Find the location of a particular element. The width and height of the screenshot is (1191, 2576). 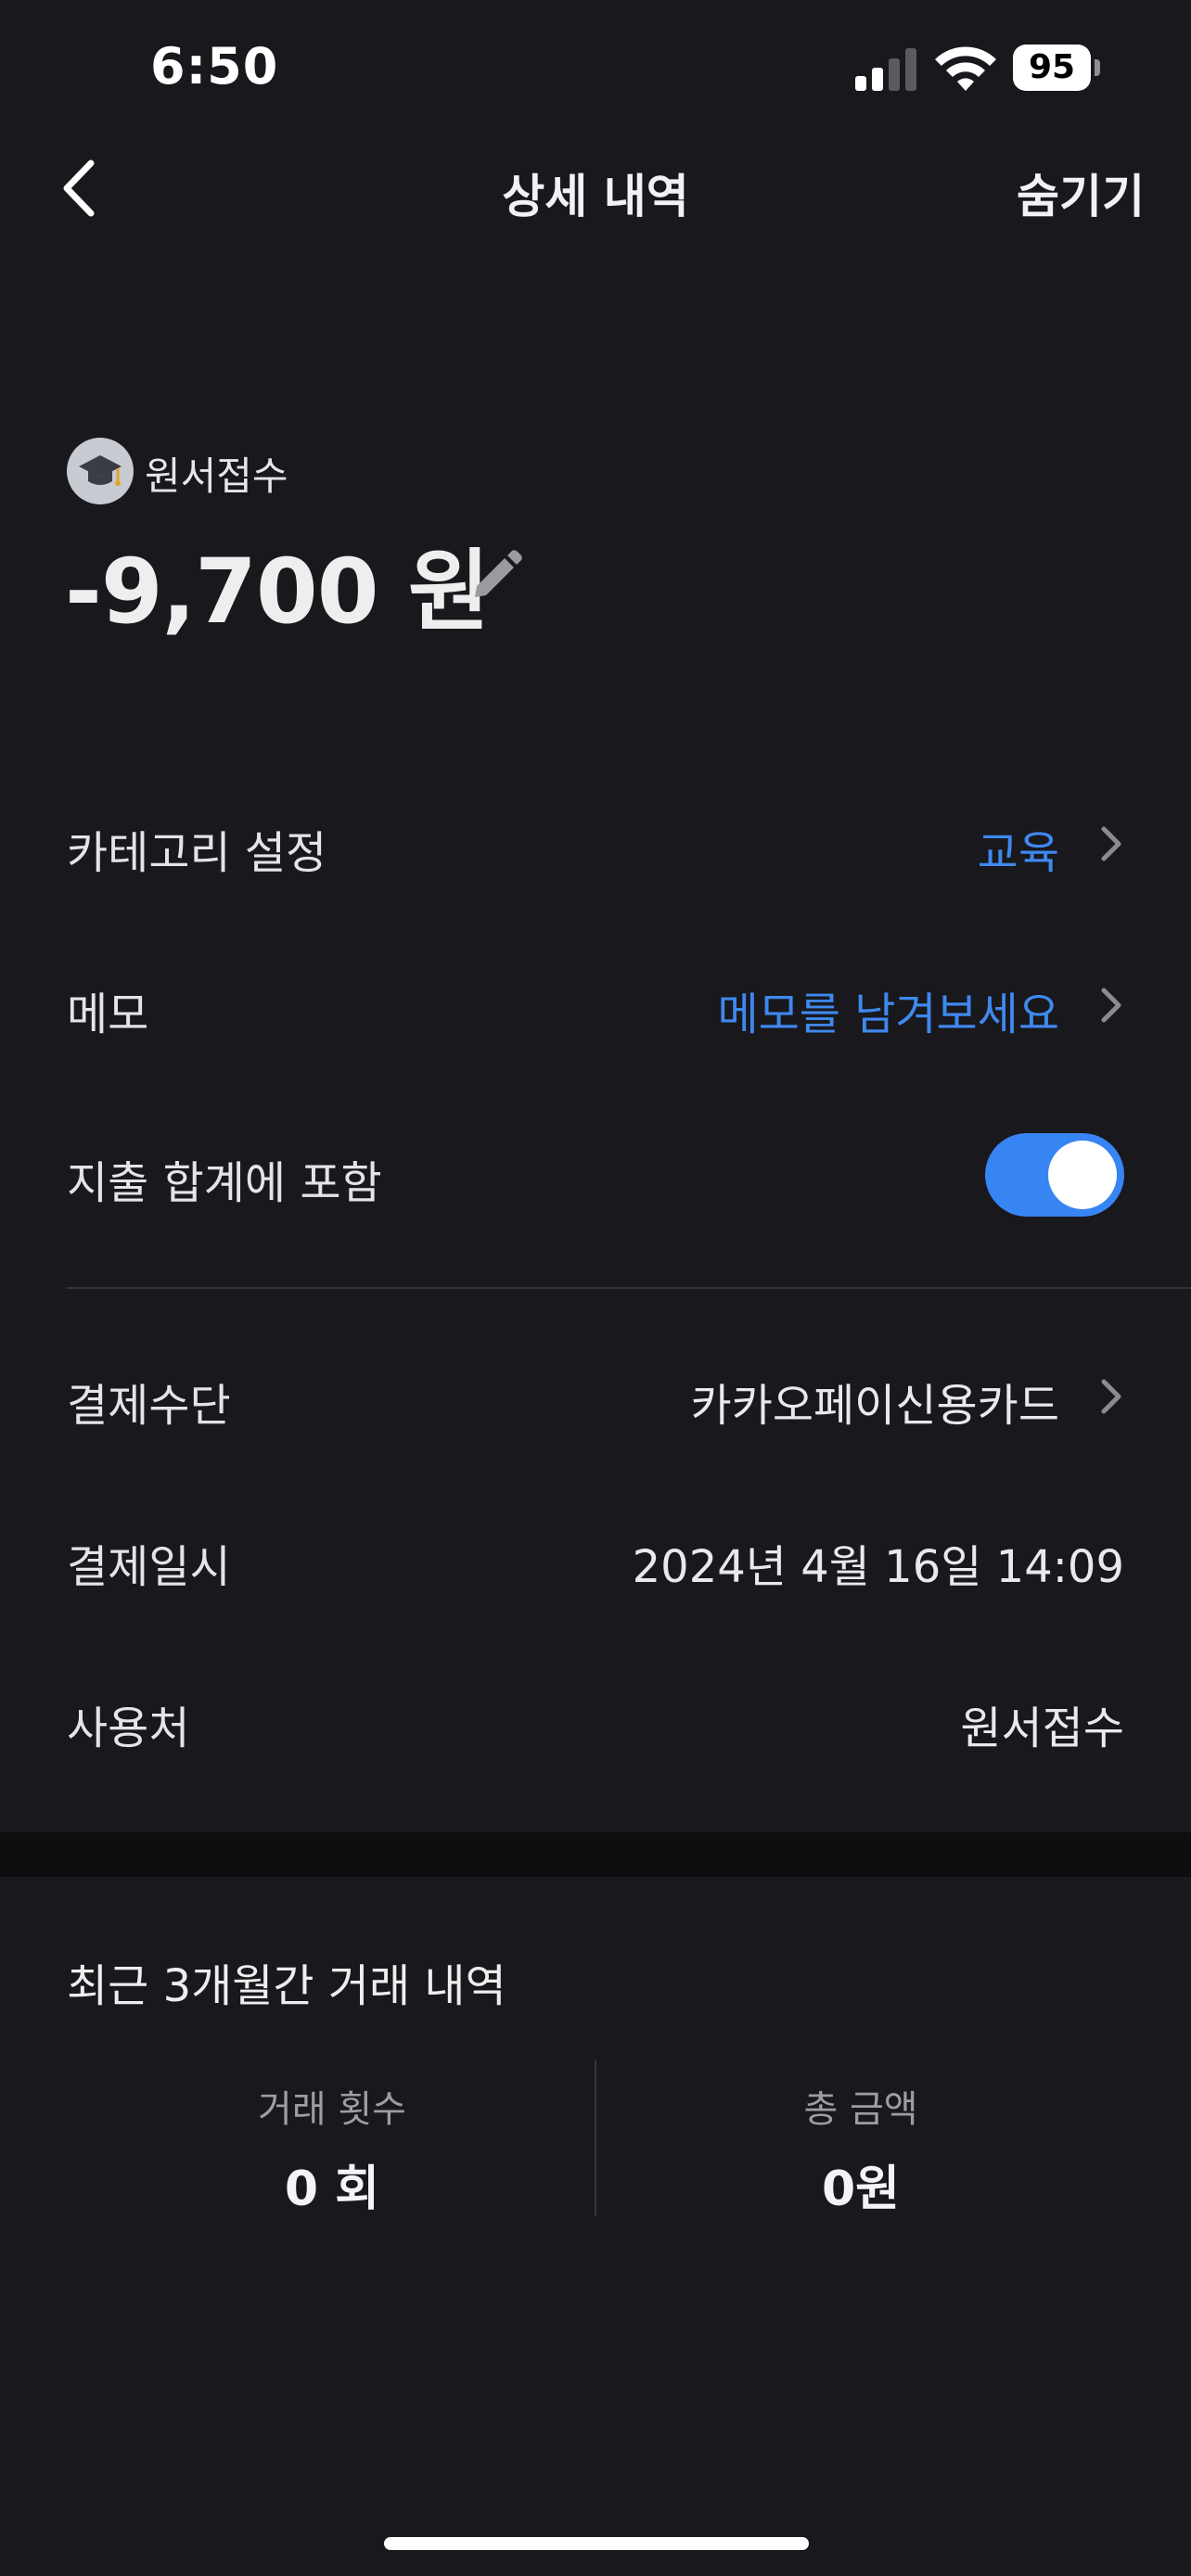

merchant-name: 원서접수 is located at coordinates (216, 476).